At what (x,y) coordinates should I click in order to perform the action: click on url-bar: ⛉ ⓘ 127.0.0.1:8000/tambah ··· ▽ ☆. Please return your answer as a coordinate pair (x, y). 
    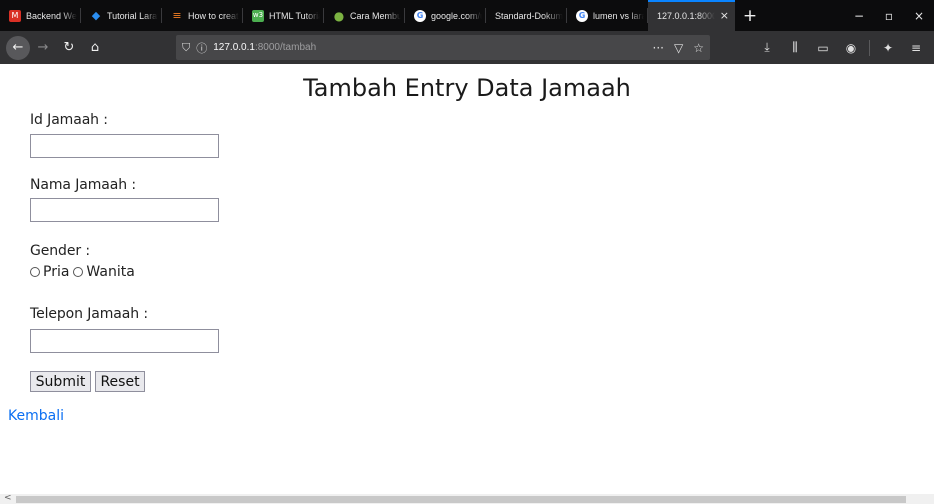
    Looking at the image, I should click on (443, 47).